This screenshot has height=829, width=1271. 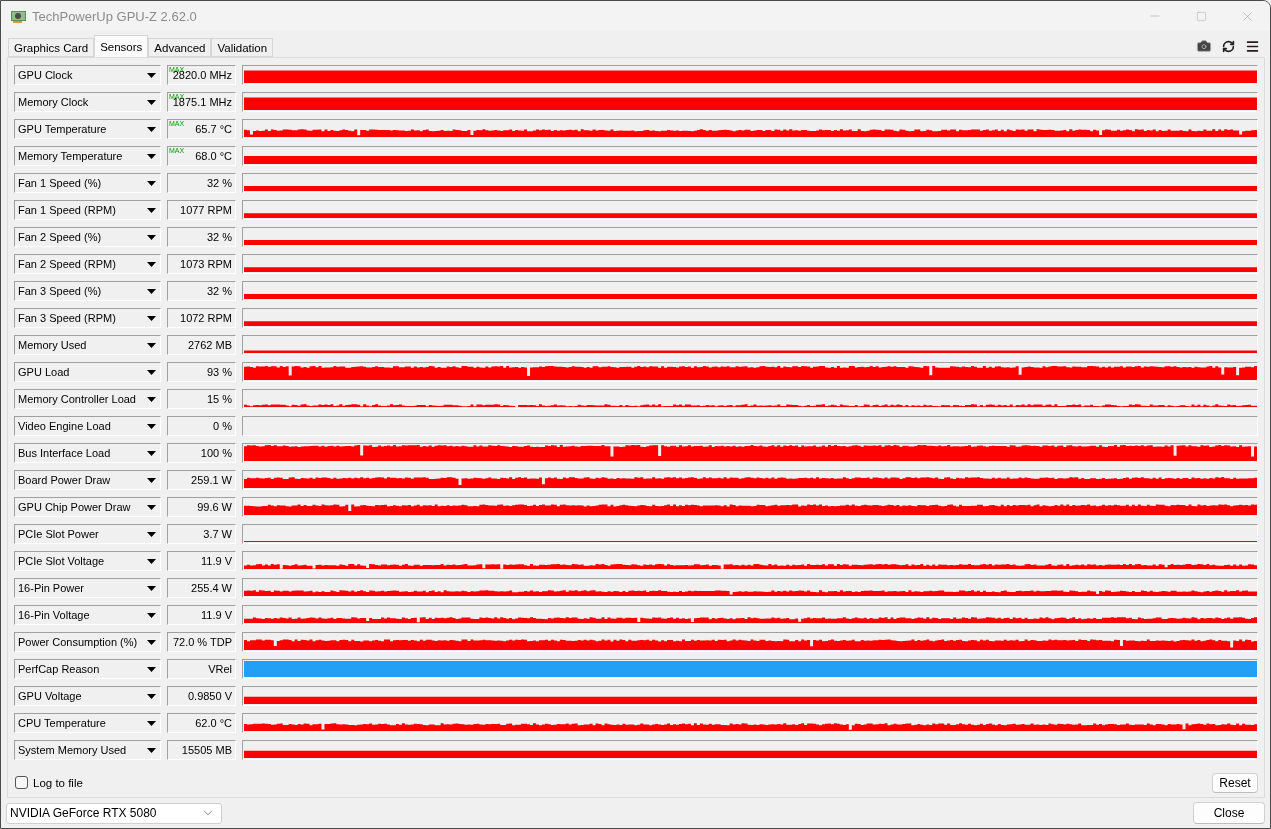 I want to click on sensor-select: GPU Load, so click(x=87, y=372).